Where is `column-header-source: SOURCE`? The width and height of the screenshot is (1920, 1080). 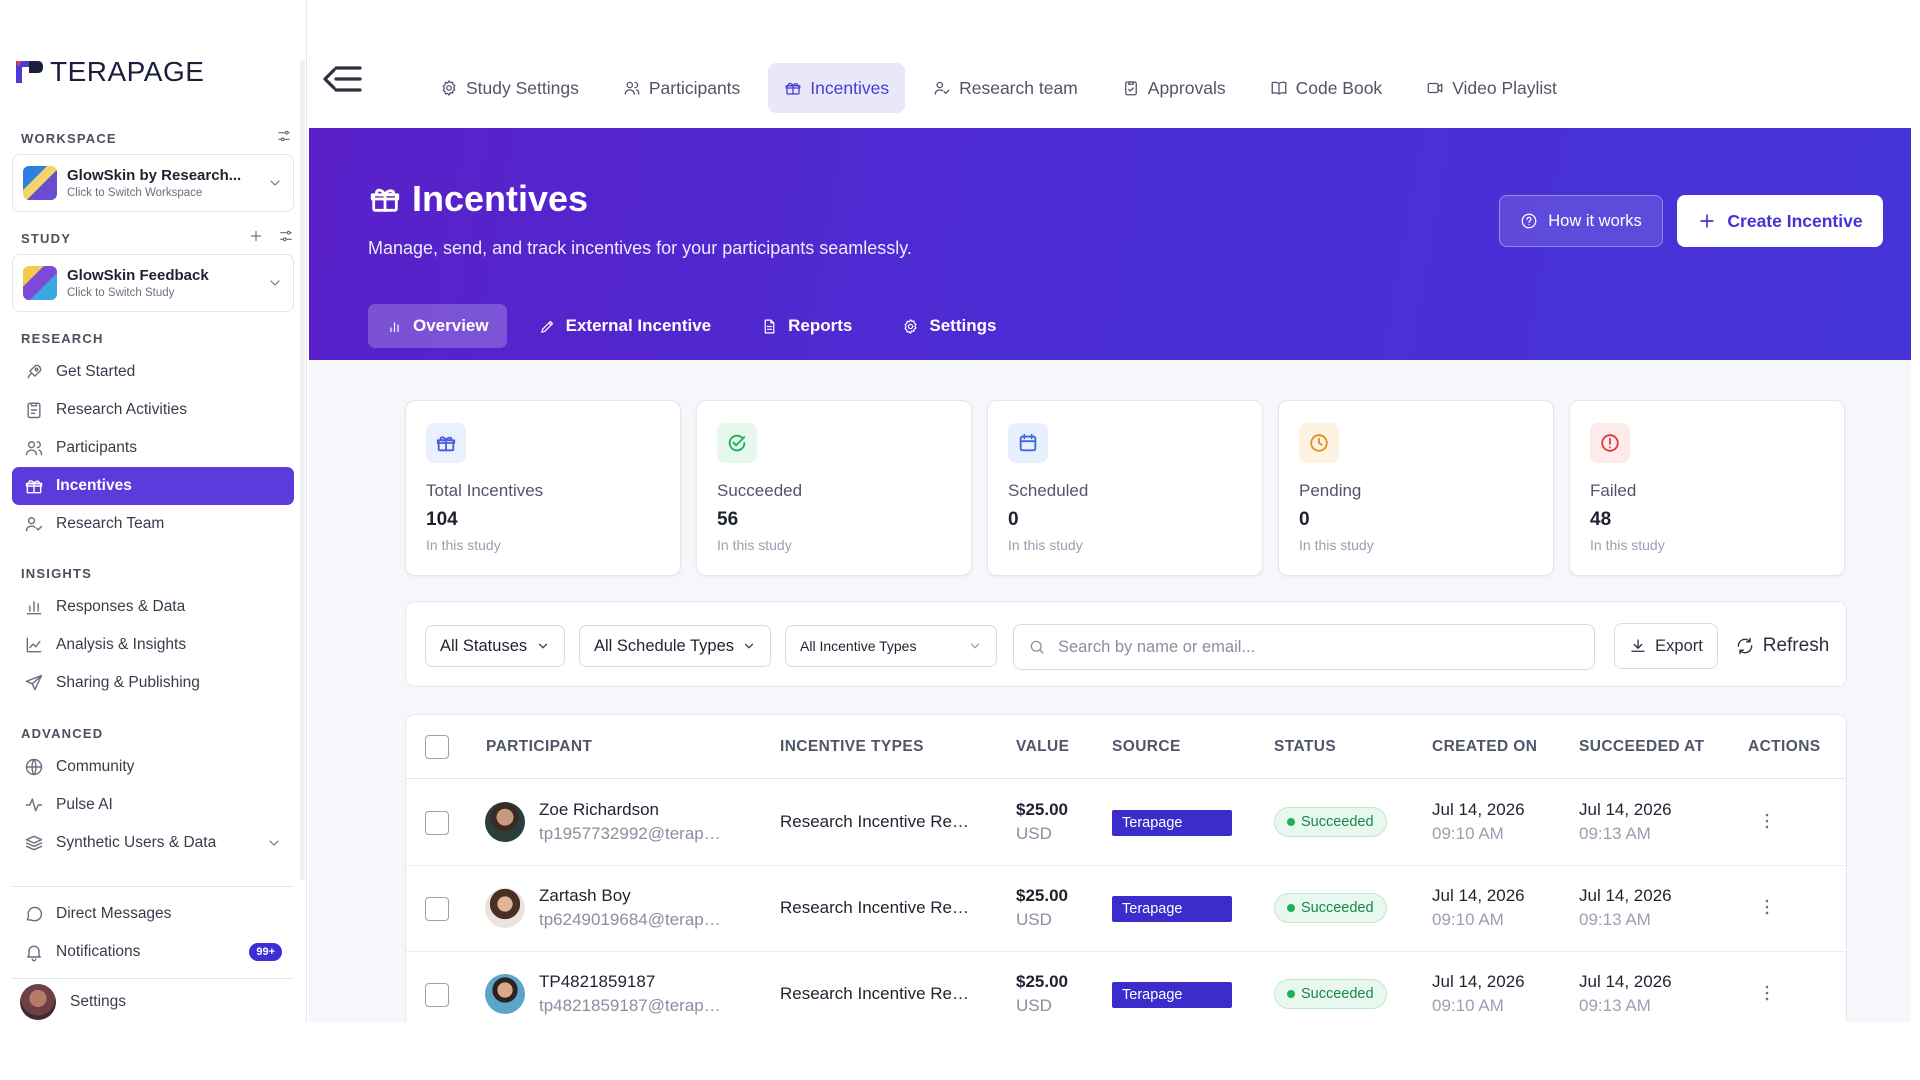
column-header-source: SOURCE is located at coordinates (1146, 747).